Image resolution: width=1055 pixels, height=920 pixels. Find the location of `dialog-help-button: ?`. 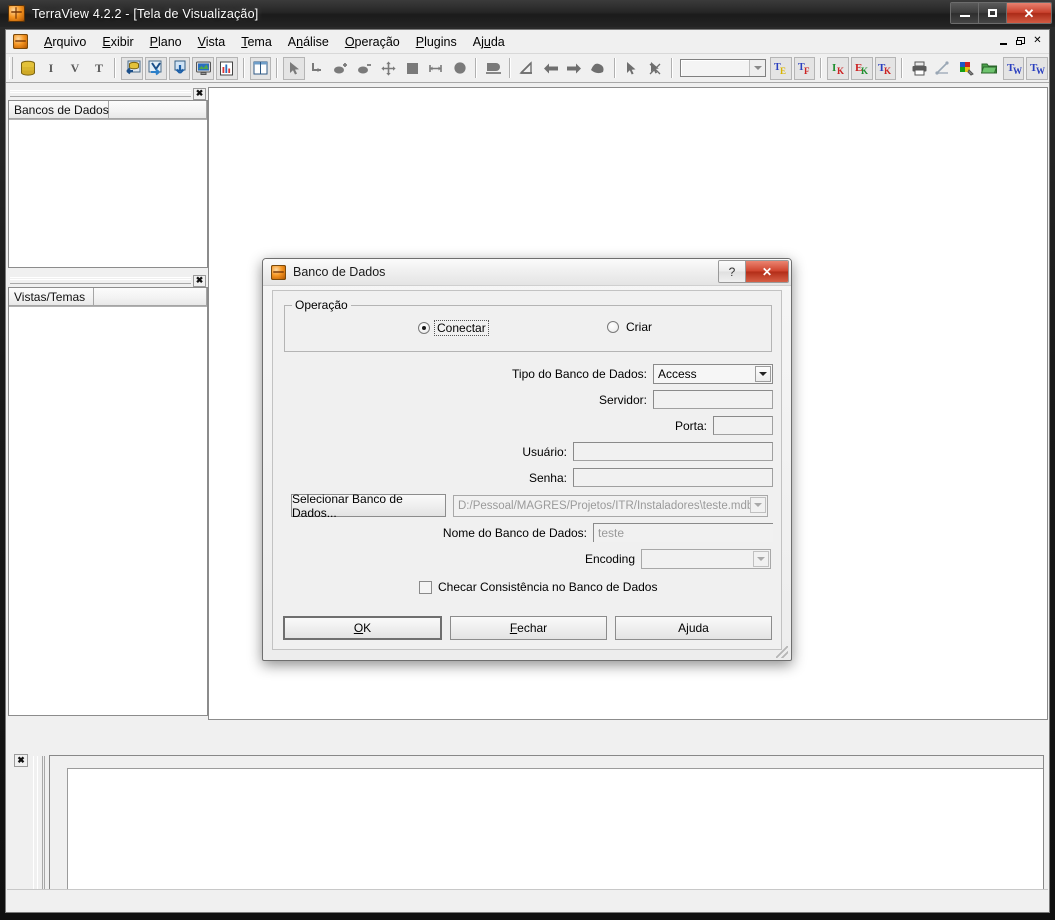

dialog-help-button: ? is located at coordinates (732, 271).